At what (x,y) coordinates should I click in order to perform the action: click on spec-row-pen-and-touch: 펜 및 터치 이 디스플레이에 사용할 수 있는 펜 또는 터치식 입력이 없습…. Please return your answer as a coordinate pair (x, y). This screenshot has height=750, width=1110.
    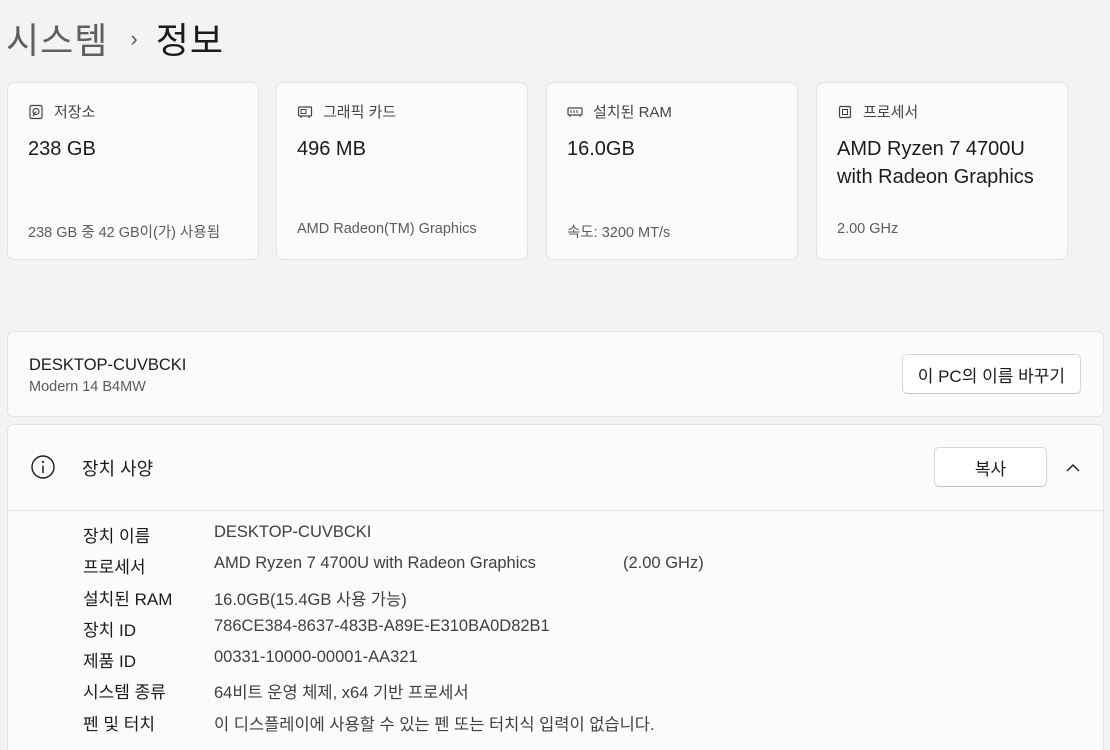
    Looking at the image, I should click on (555, 725).